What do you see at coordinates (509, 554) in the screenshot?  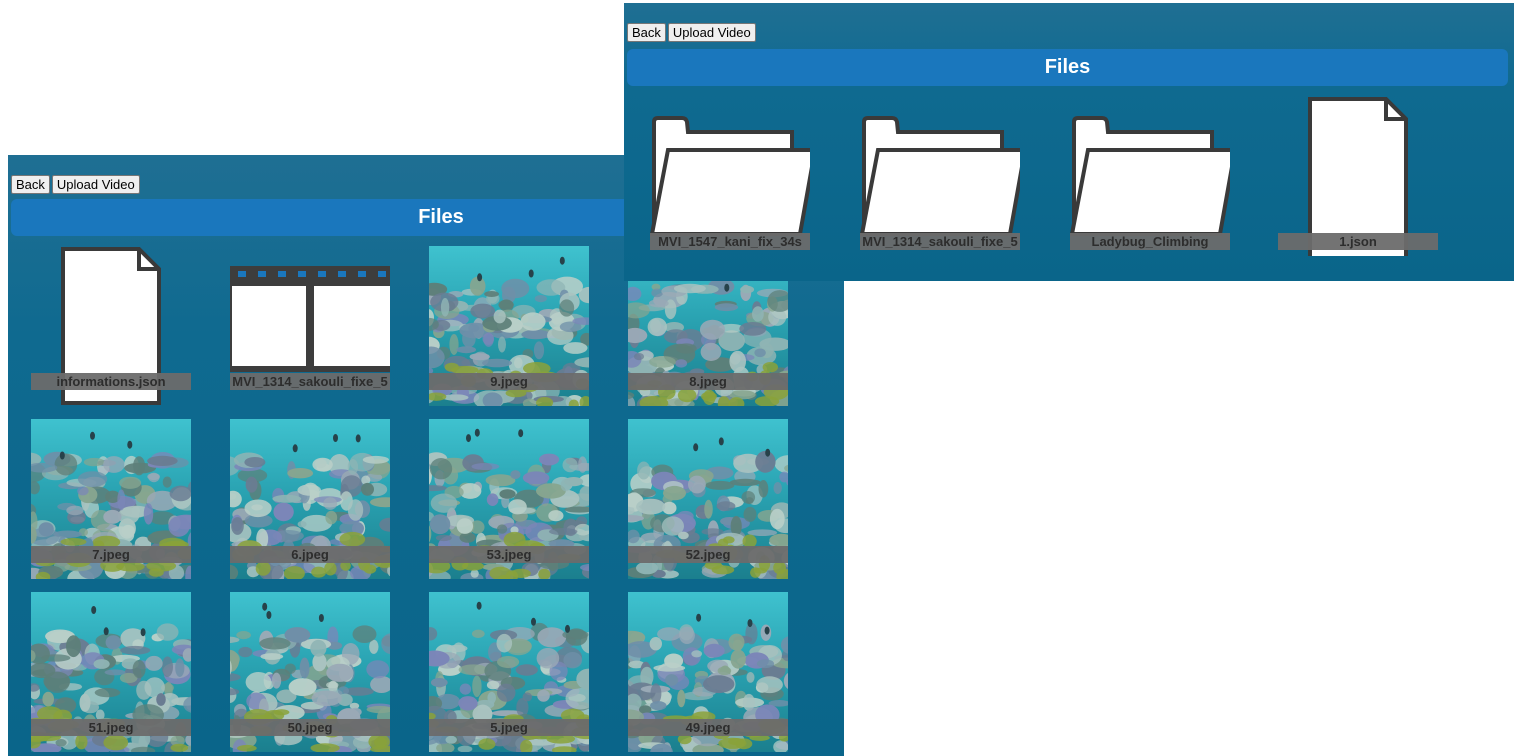 I see `file-name-label: 53.jpeg` at bounding box center [509, 554].